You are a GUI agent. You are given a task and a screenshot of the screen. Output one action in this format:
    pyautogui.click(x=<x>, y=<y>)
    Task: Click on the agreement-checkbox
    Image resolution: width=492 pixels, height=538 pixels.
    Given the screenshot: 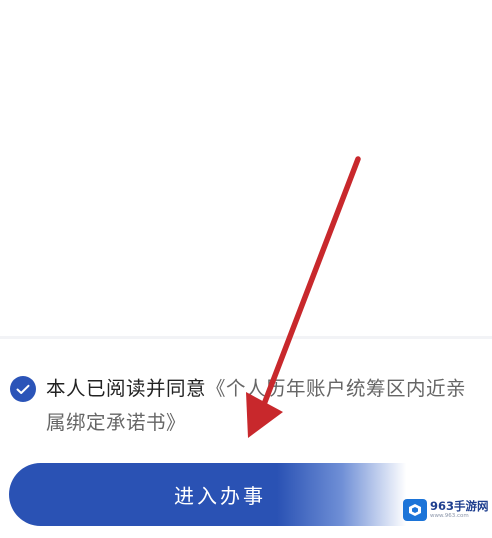 What is the action you would take?
    pyautogui.click(x=23, y=389)
    